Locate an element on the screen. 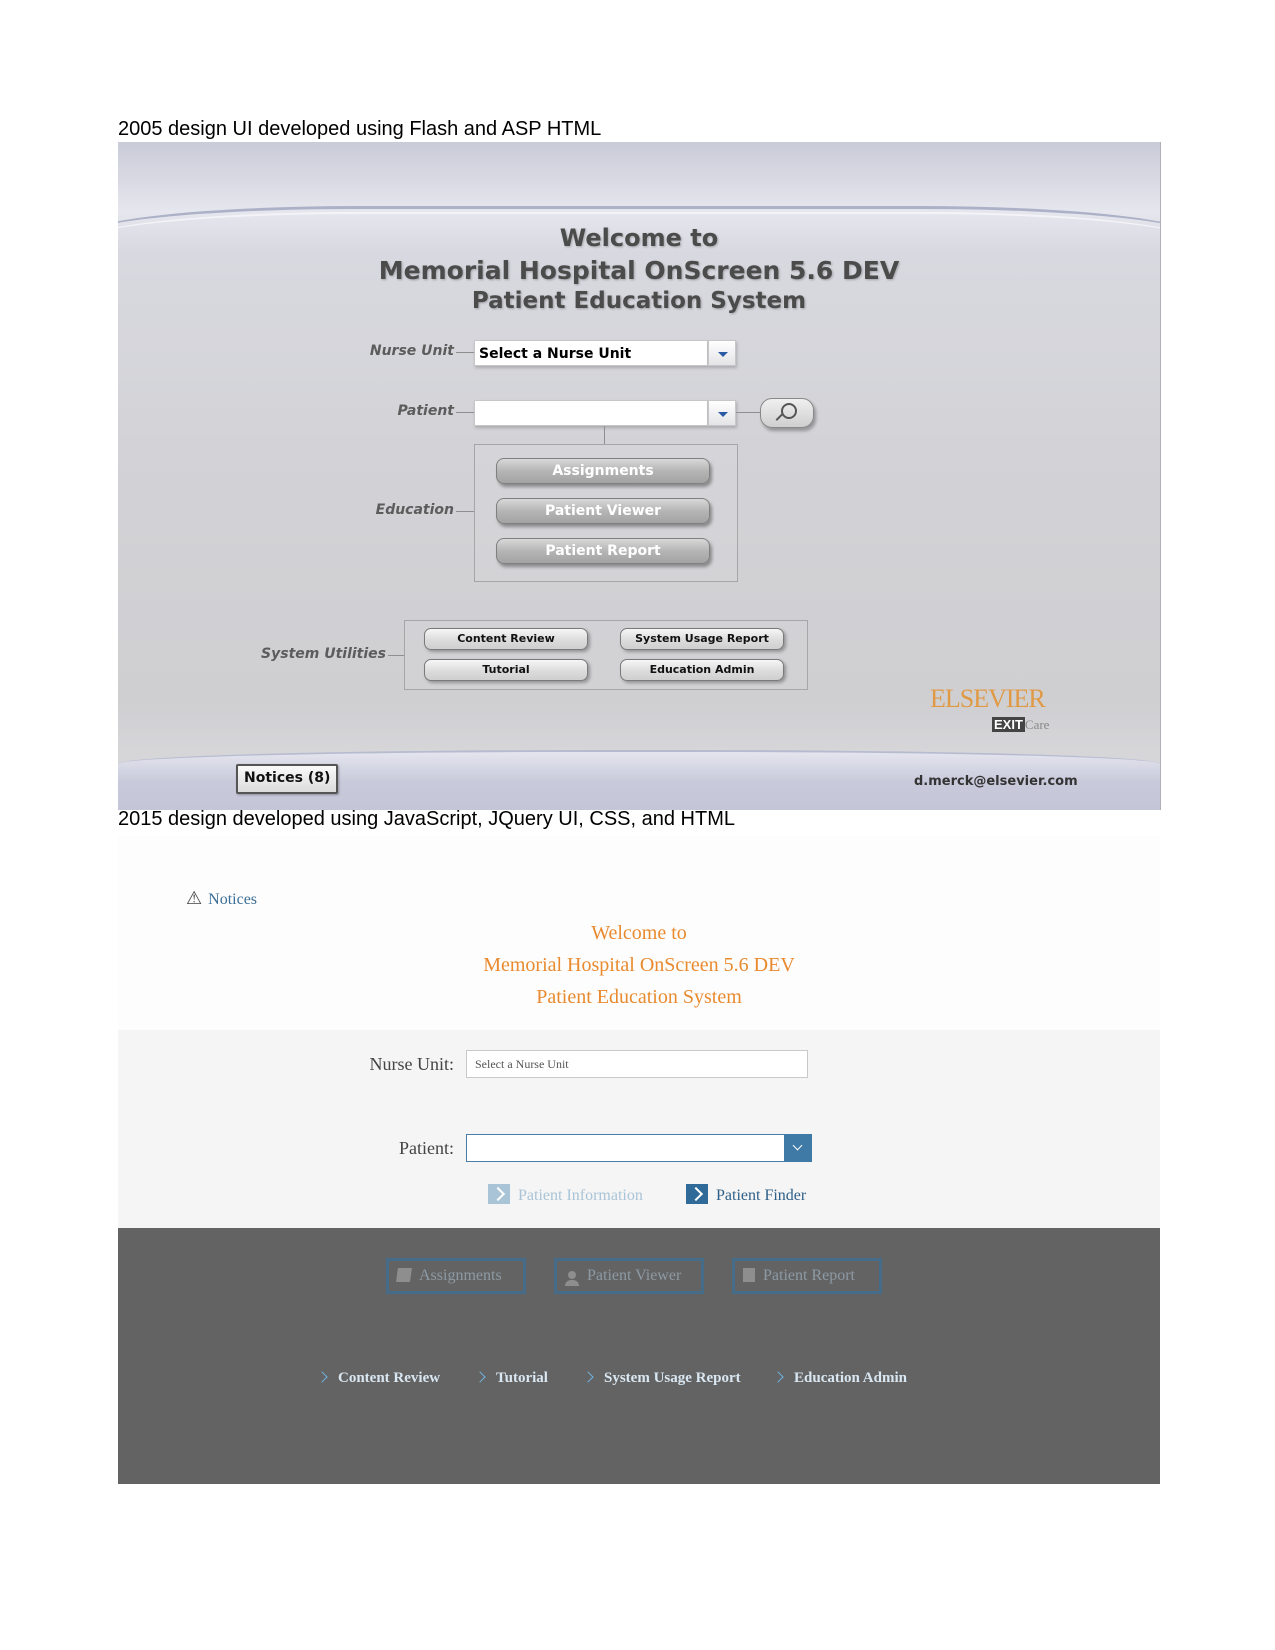  patient-search-button is located at coordinates (787, 413).